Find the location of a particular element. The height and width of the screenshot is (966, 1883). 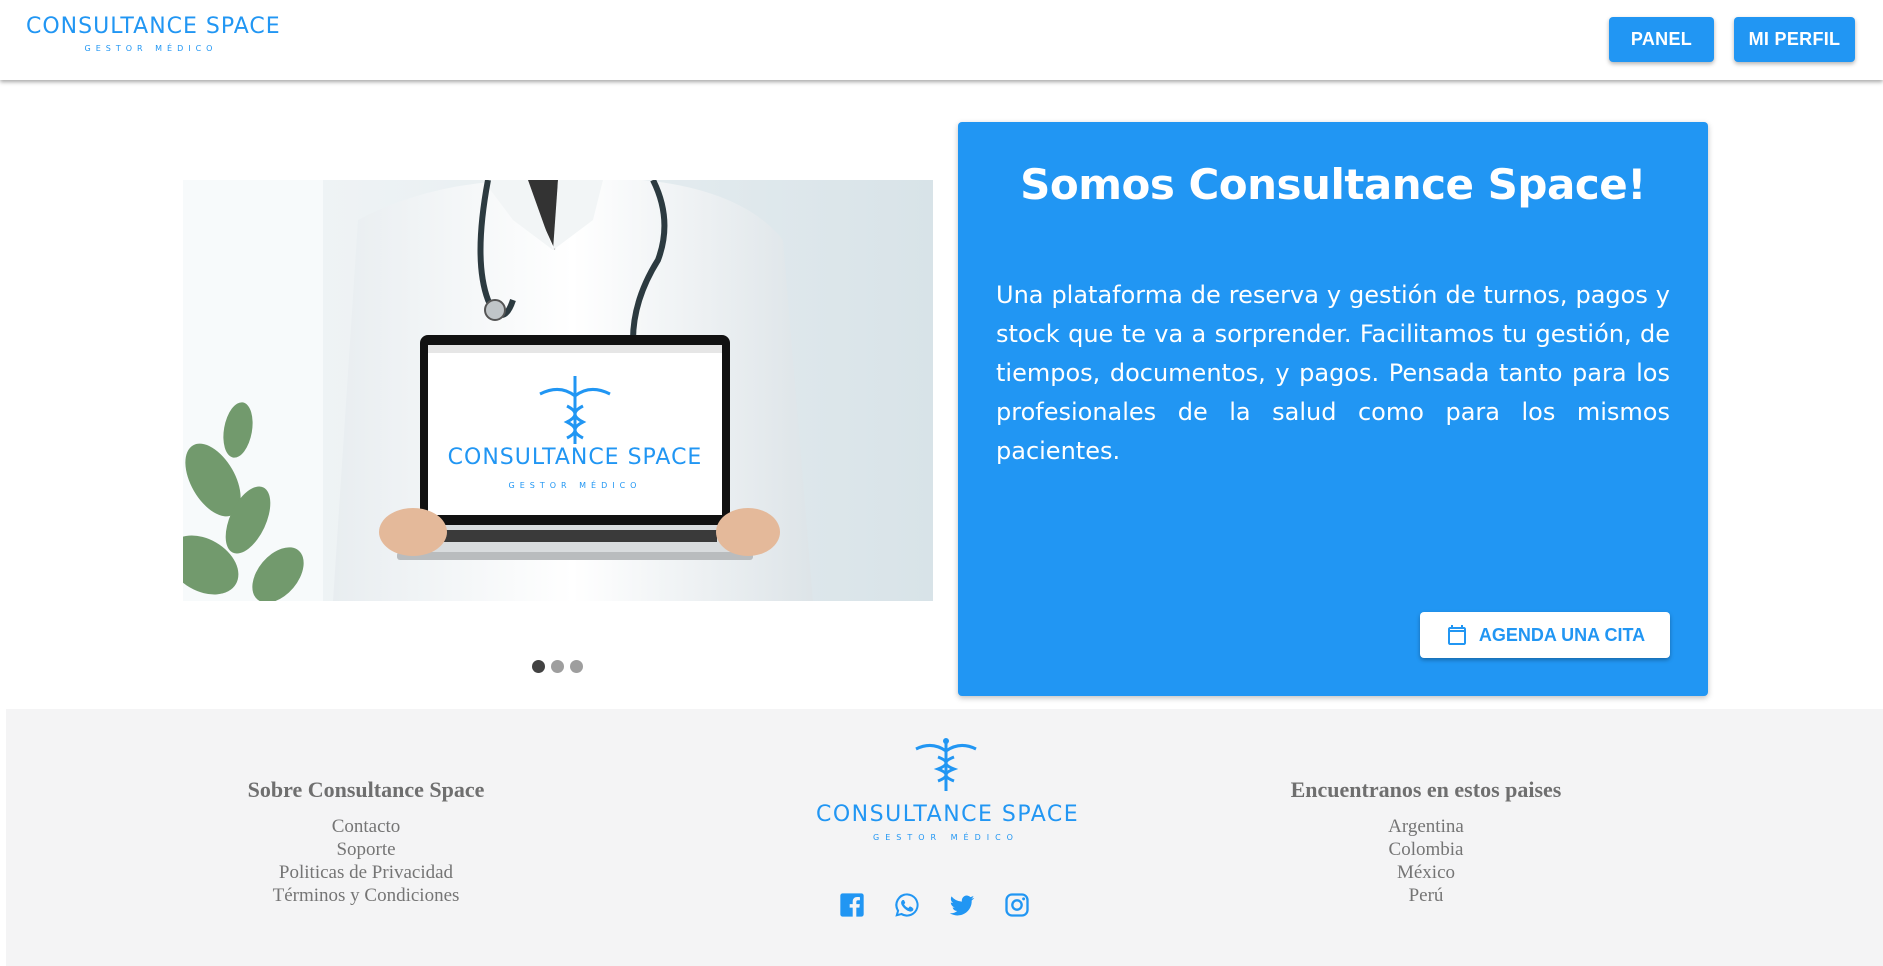

twitter-icon is located at coordinates (962, 905).